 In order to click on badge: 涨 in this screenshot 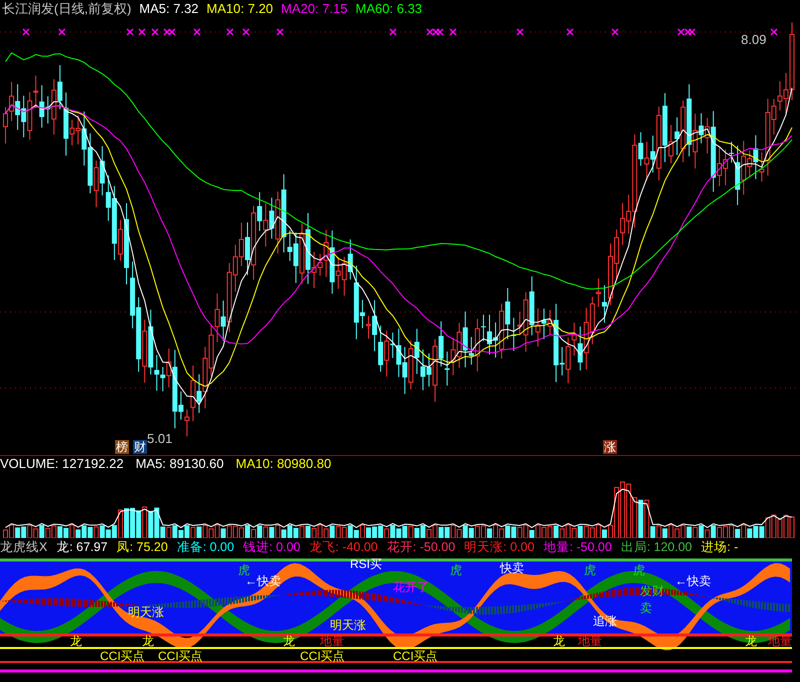, I will do `click(610, 447)`.